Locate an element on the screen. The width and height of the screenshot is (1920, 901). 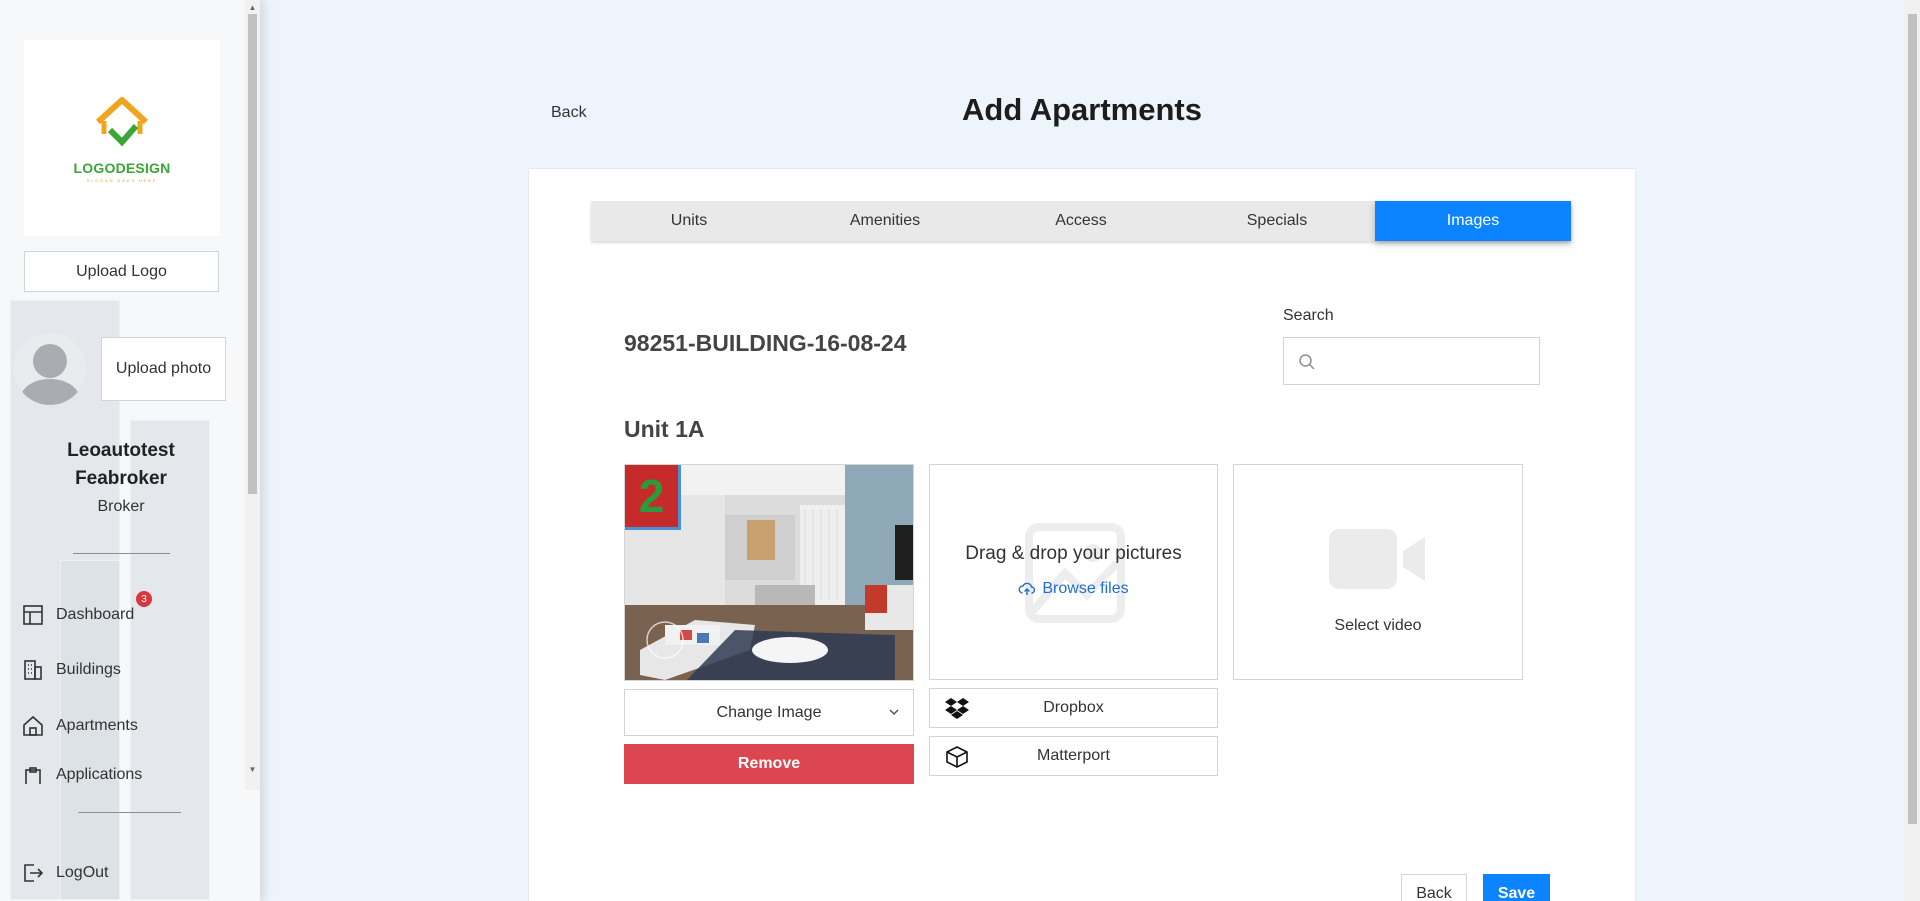
browse-files-label: Browse files is located at coordinates (1085, 588).